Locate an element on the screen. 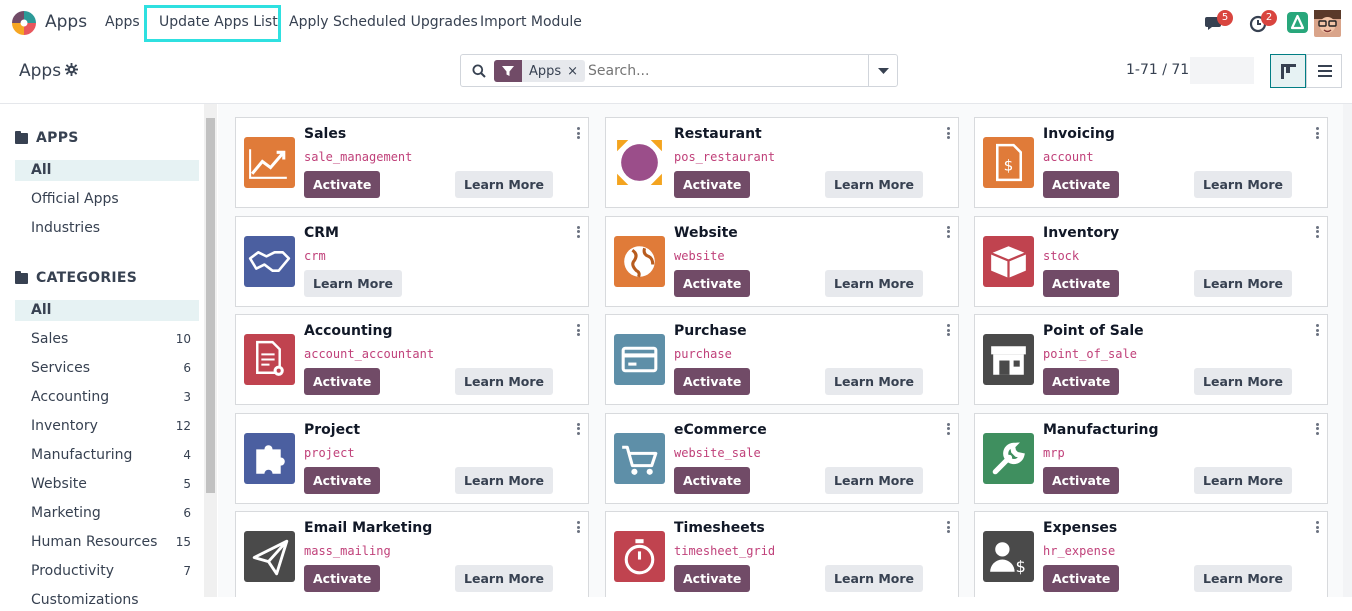 The width and height of the screenshot is (1352, 611). main-scrollbar is located at coordinates (1347, 350).